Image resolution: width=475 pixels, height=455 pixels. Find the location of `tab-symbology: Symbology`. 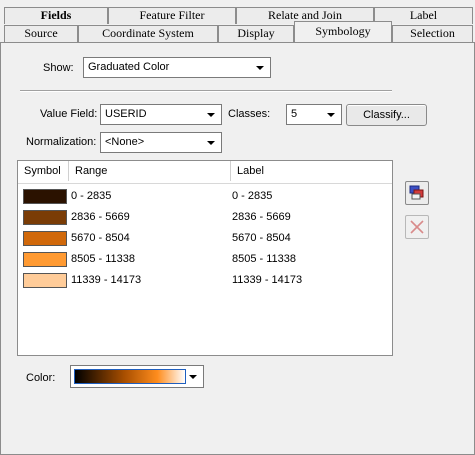

tab-symbology: Symbology is located at coordinates (343, 31).